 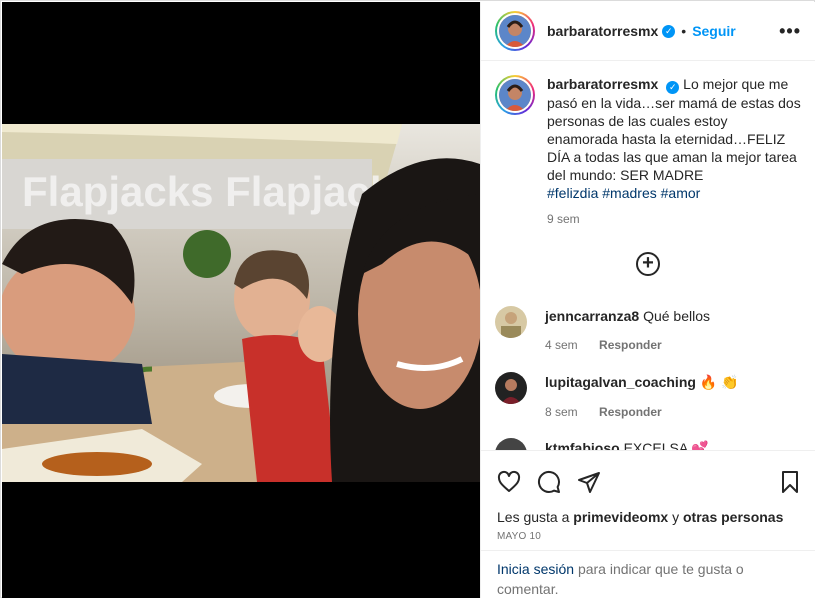 I want to click on comment-time: 4 sem, so click(x=561, y=345).